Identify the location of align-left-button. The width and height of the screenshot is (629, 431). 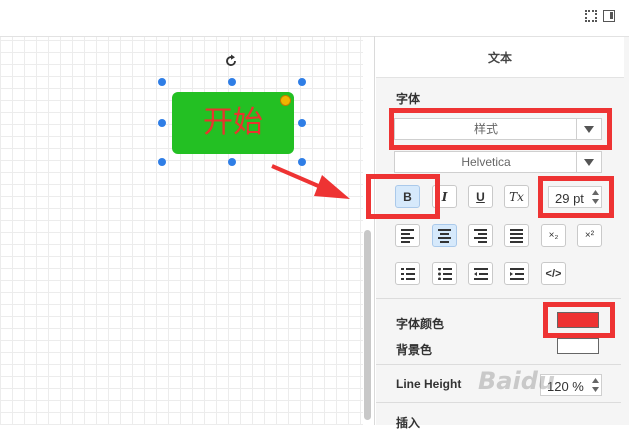
(407, 235).